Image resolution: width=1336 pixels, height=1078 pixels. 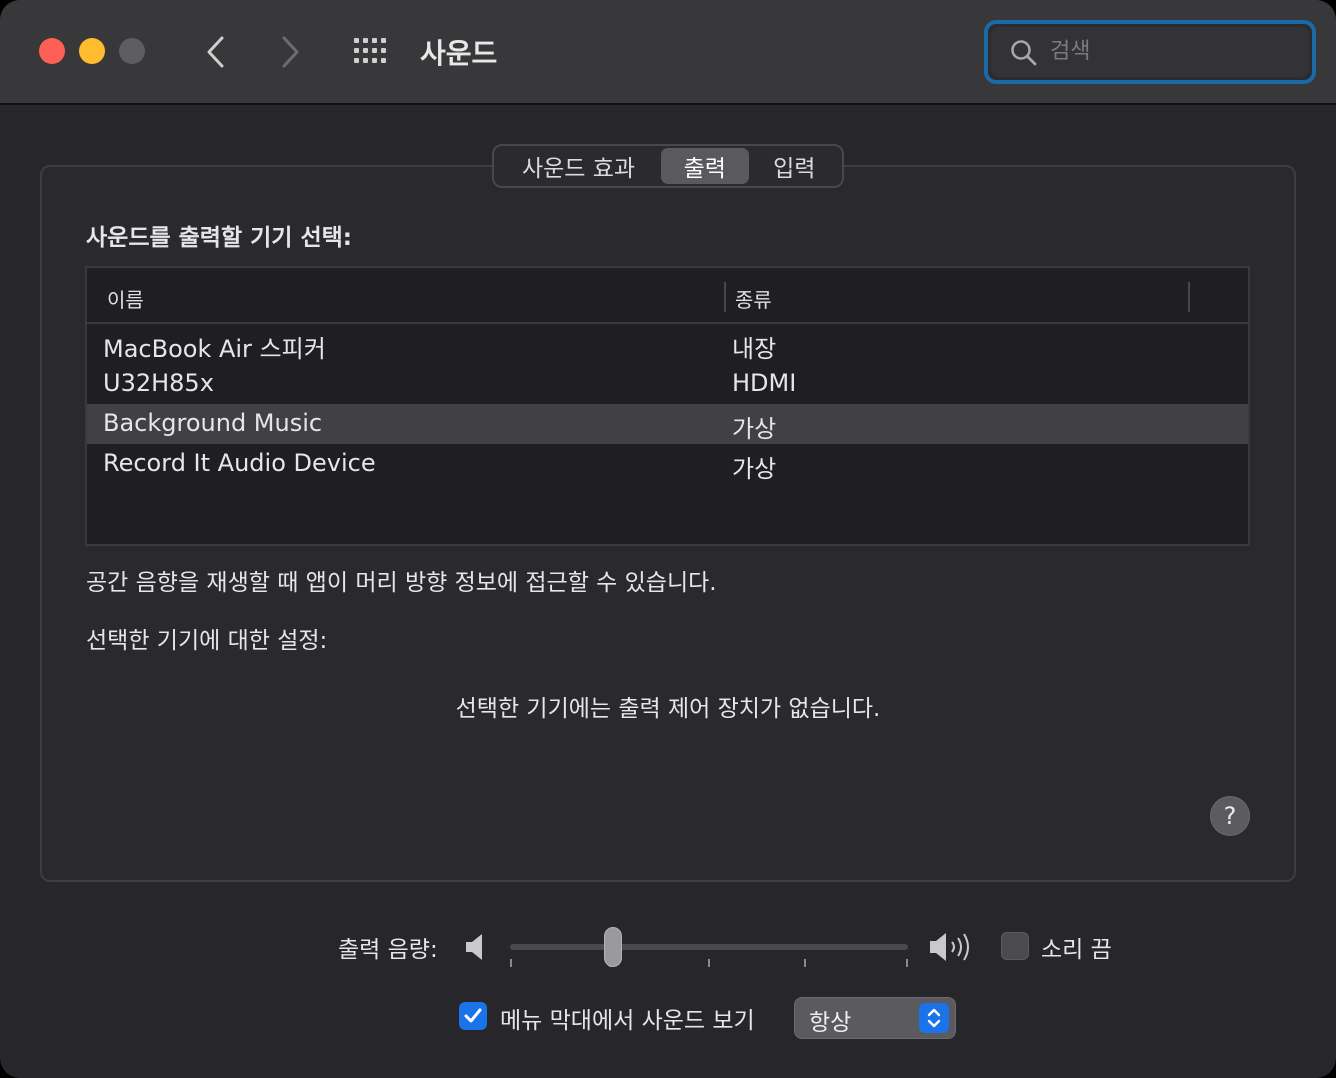 I want to click on close-button, so click(x=52, y=51).